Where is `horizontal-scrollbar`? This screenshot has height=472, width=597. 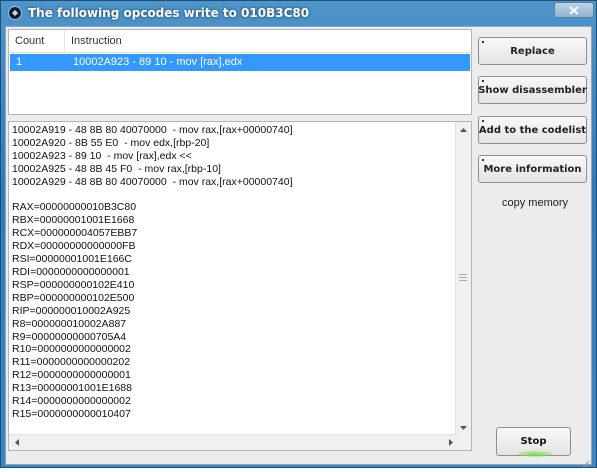 horizontal-scrollbar is located at coordinates (233, 442).